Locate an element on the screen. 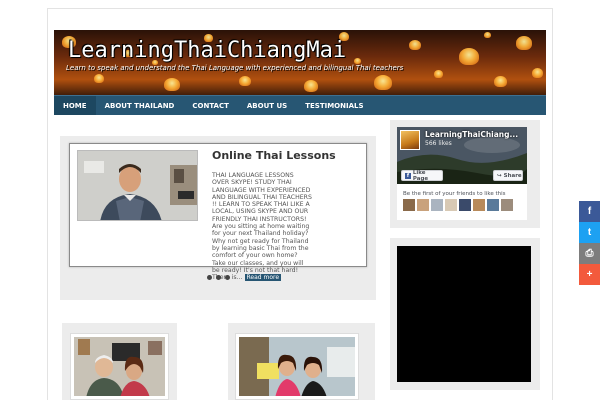 The image size is (600, 400). slider-pagination is located at coordinates (218, 277).